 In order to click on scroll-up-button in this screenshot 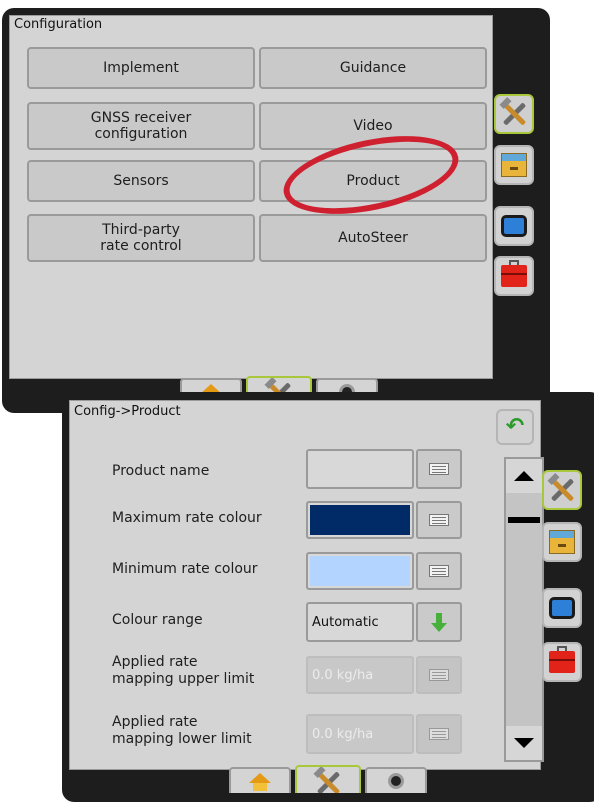, I will do `click(524, 476)`.